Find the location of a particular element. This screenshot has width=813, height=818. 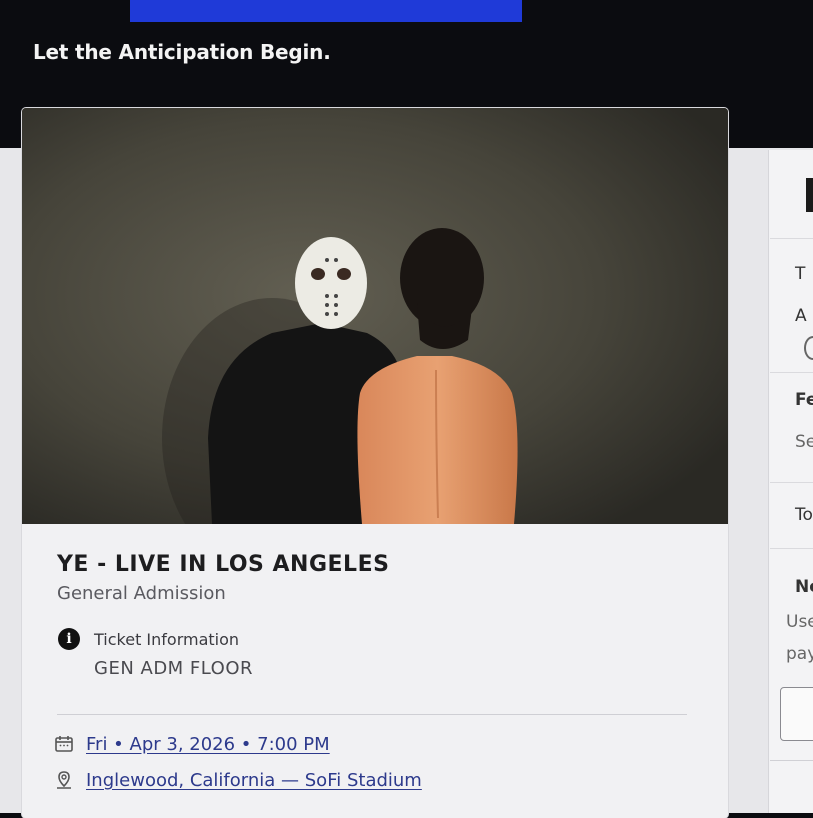

side-label-4: Se is located at coordinates (804, 442).